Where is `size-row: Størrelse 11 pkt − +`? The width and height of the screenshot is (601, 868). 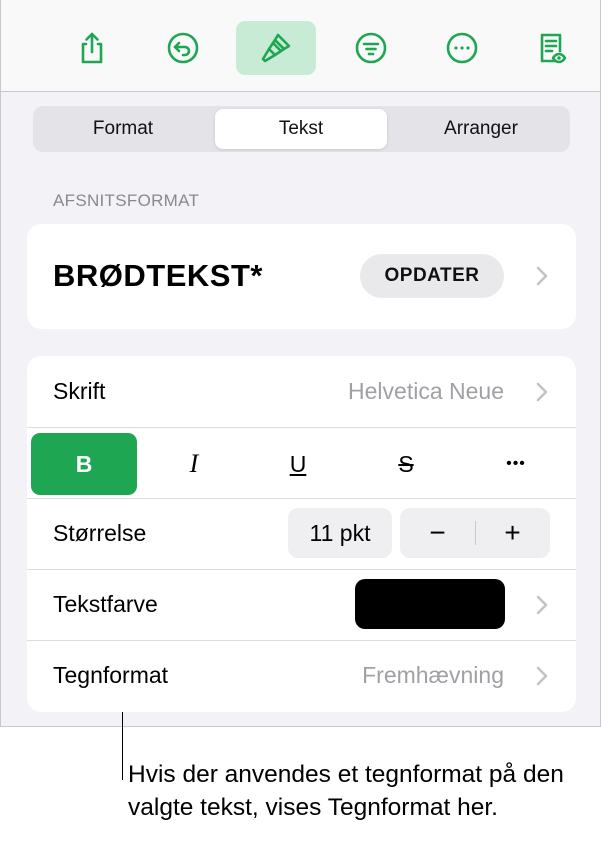
size-row: Størrelse 11 pkt − + is located at coordinates (301, 534).